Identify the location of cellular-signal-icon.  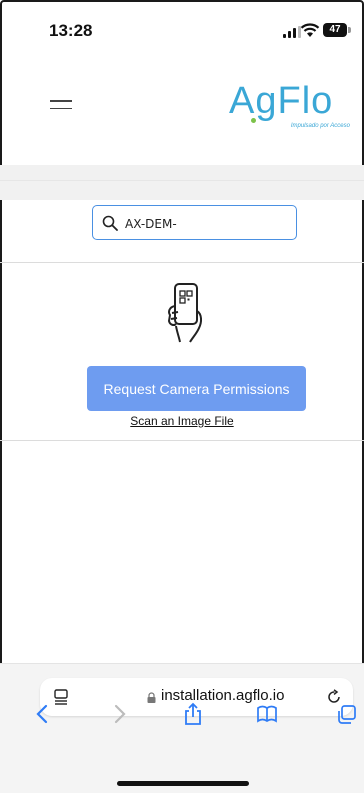
(292, 32).